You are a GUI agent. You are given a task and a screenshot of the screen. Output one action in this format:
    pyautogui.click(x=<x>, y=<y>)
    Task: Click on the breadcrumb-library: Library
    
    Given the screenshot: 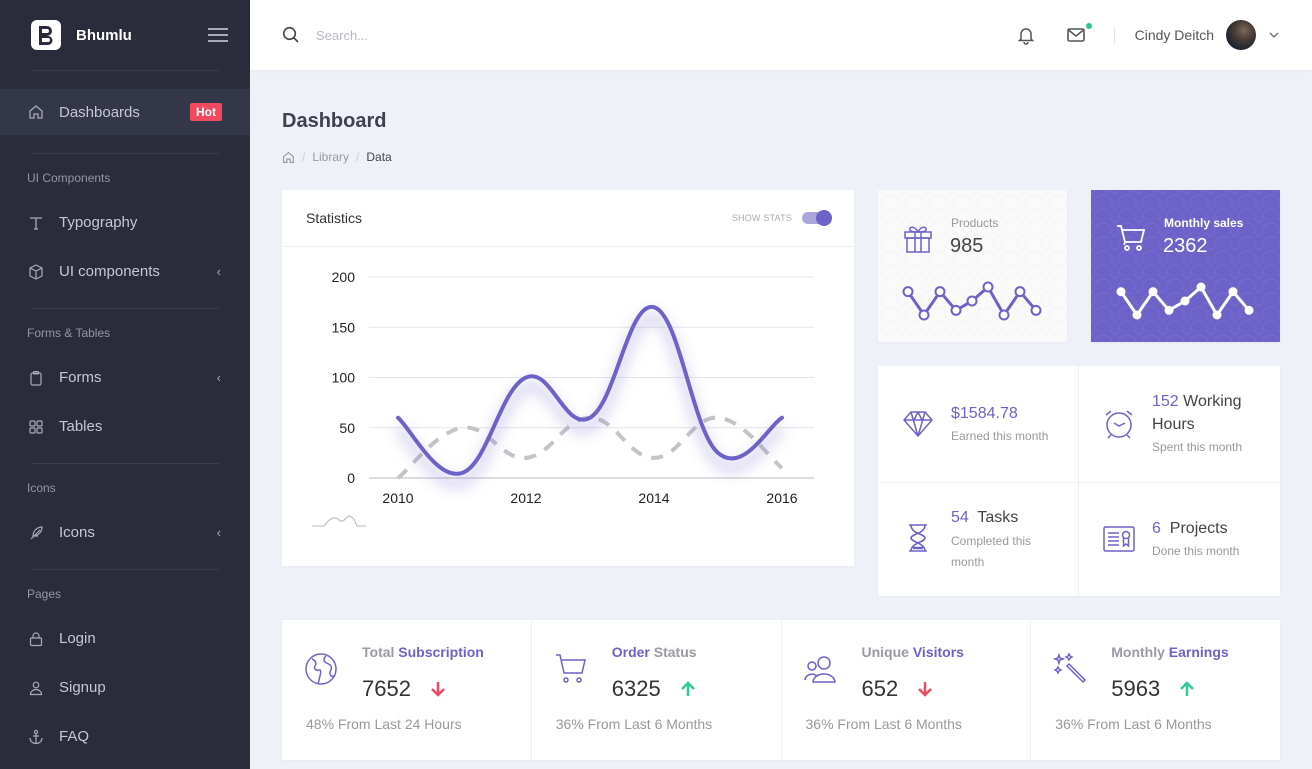 What is the action you would take?
    pyautogui.click(x=330, y=157)
    